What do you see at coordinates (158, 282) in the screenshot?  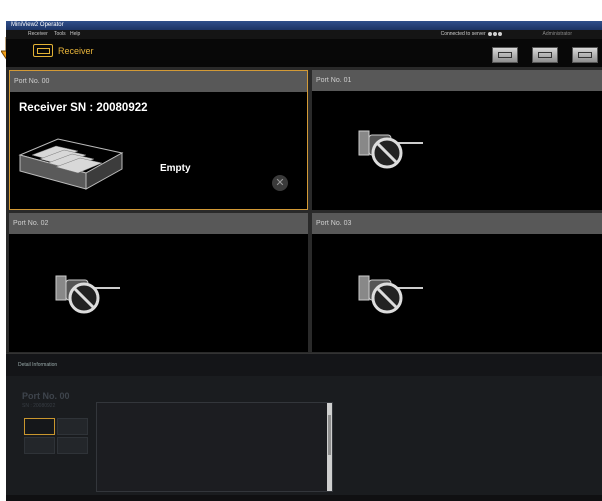 I see `port-panel-02: Port No. 02` at bounding box center [158, 282].